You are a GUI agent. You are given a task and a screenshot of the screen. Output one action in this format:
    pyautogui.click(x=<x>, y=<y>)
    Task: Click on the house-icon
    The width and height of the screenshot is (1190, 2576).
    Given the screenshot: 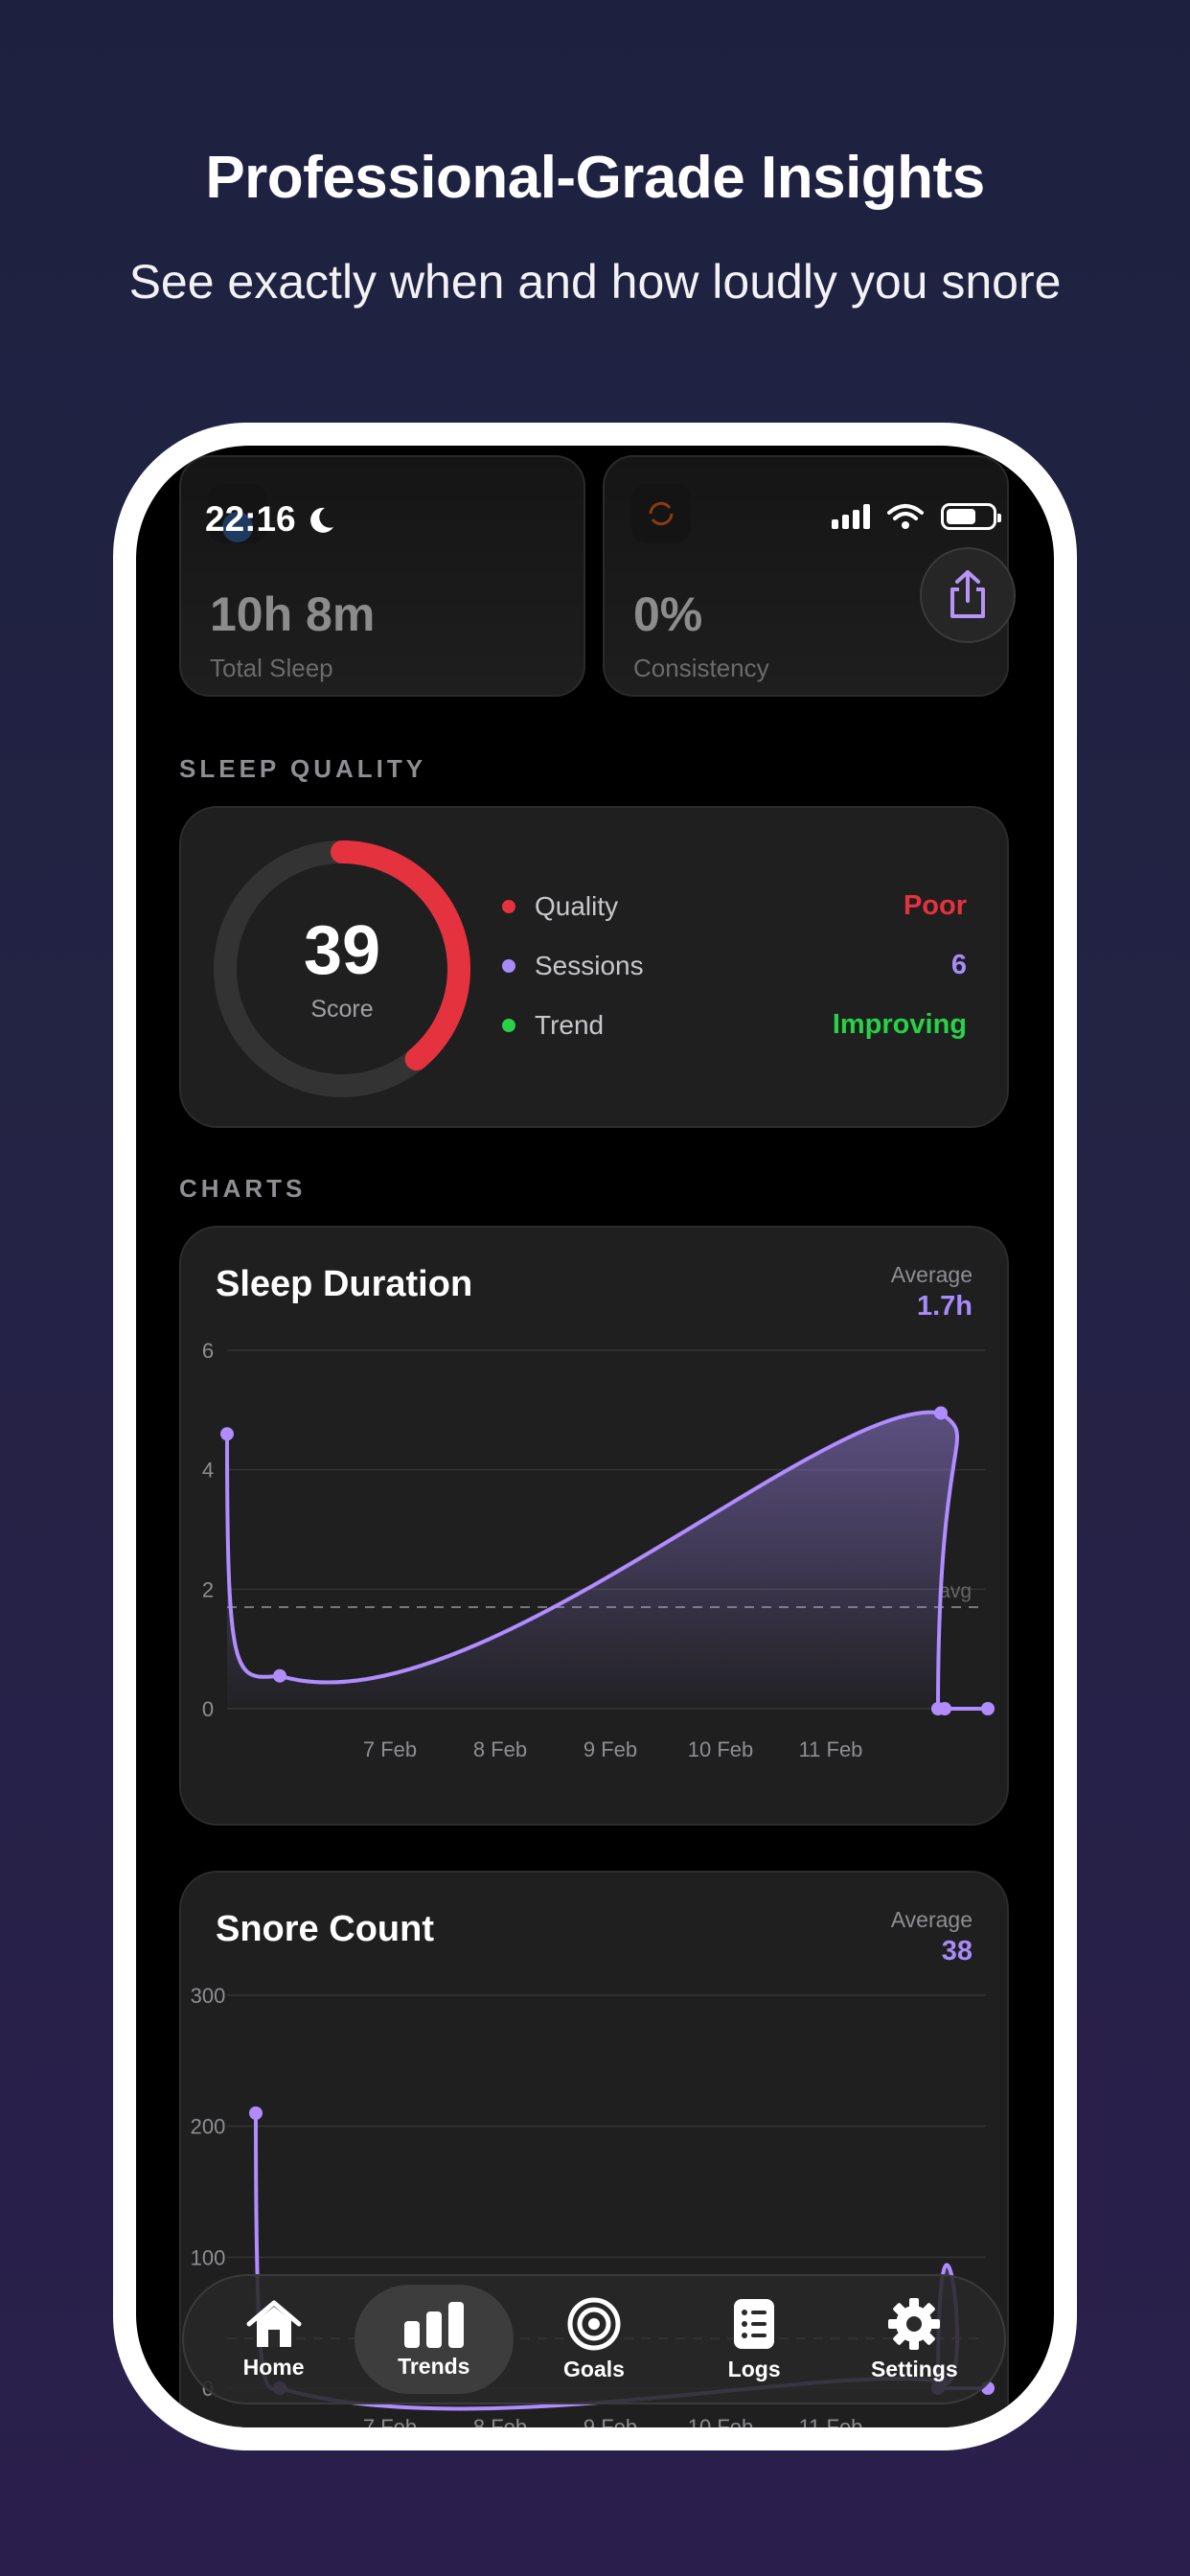 What is the action you would take?
    pyautogui.click(x=274, y=2323)
    